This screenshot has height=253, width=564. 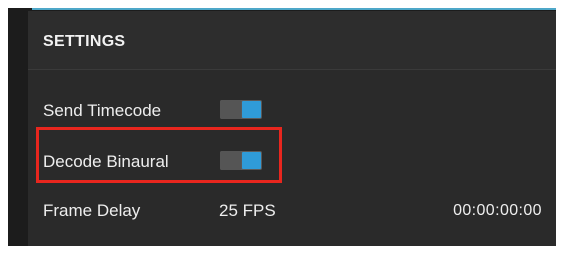 I want to click on top-accent-line, so click(x=294, y=9).